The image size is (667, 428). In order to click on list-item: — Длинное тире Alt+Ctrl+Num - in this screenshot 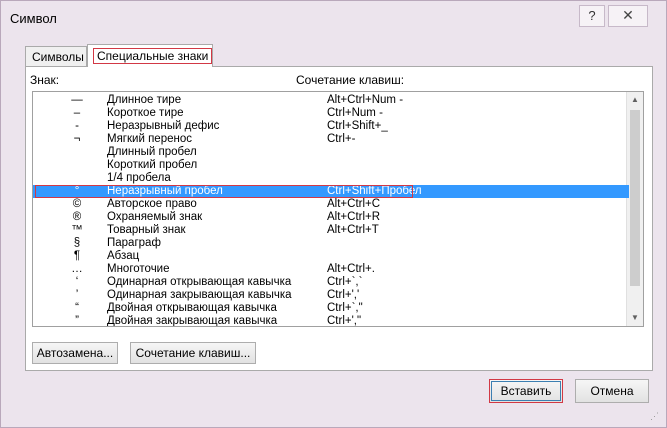, I will do `click(331, 100)`.